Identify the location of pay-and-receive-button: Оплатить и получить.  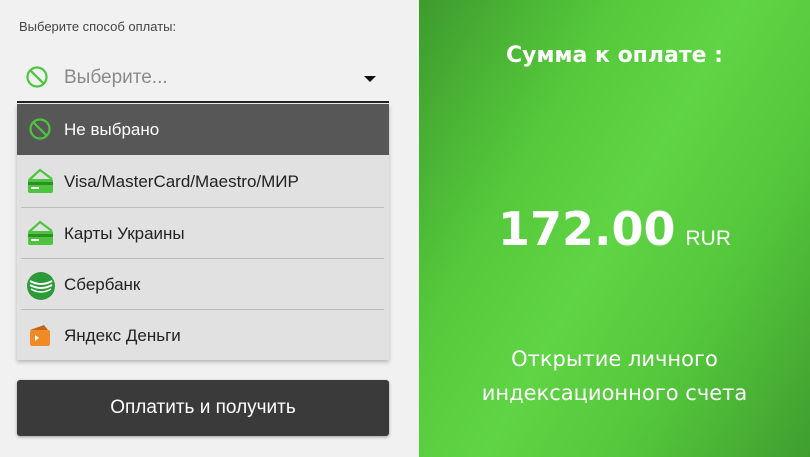
(203, 408).